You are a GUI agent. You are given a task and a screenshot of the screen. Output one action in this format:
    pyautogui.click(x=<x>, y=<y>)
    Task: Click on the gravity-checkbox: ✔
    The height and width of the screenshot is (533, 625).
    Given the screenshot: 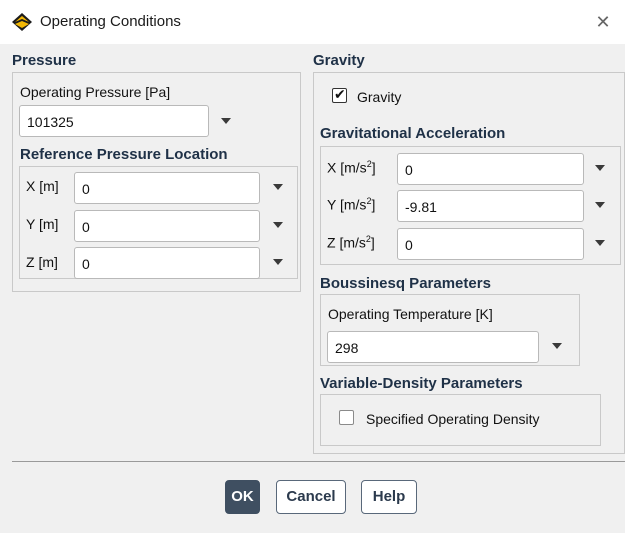 What is the action you would take?
    pyautogui.click(x=339, y=94)
    